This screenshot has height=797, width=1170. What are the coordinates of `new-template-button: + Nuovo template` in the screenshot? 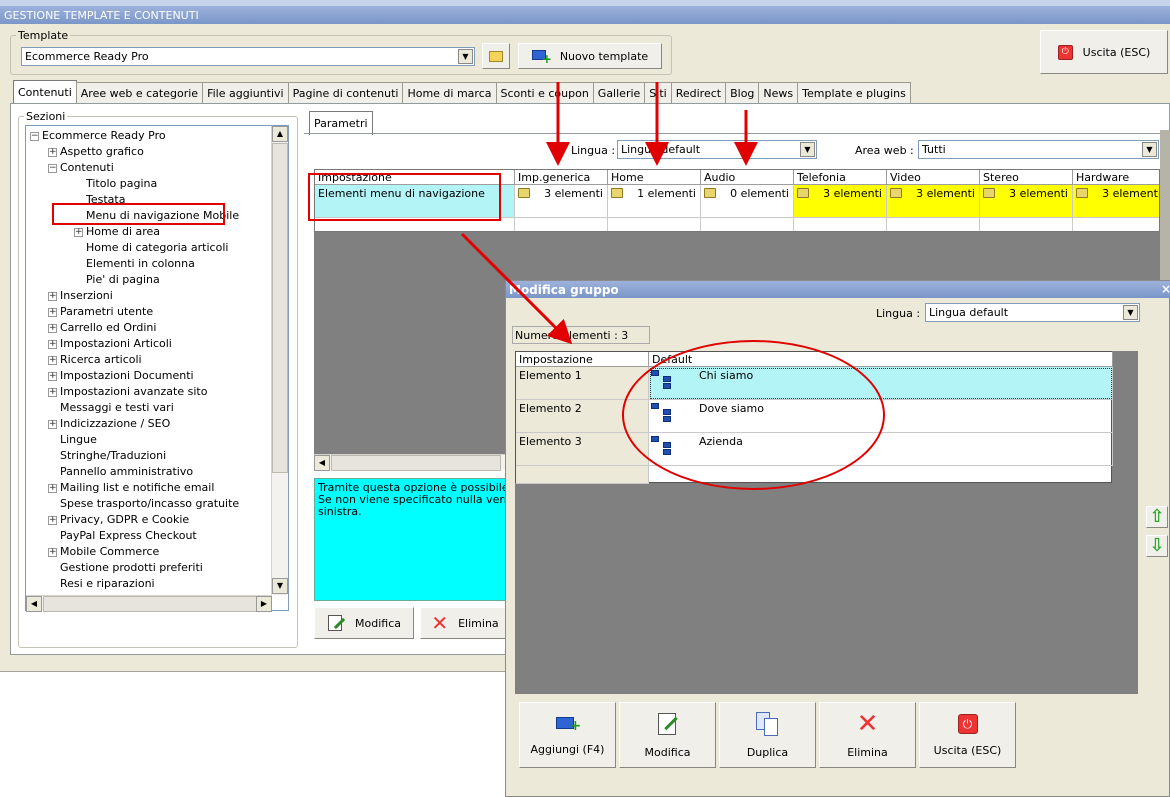 It's located at (590, 56).